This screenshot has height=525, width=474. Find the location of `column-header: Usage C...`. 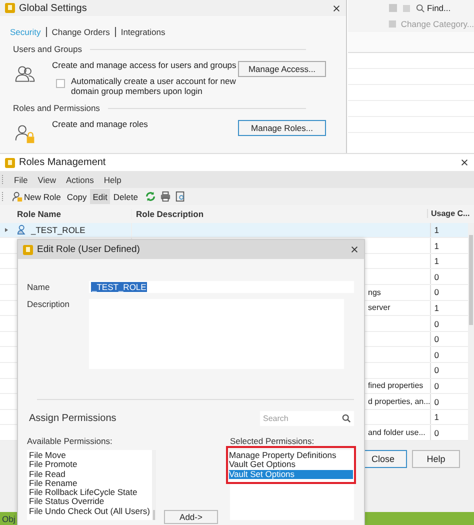

column-header: Usage C... is located at coordinates (450, 213).